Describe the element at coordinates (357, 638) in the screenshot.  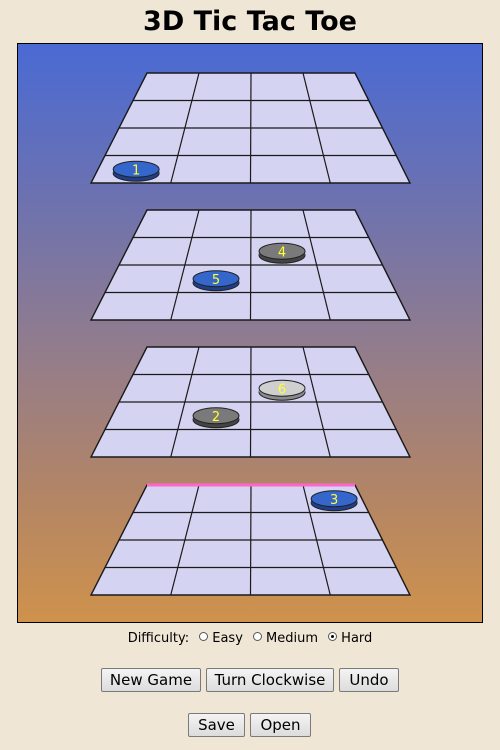
I see `difficulty-option-label: Hard` at that location.